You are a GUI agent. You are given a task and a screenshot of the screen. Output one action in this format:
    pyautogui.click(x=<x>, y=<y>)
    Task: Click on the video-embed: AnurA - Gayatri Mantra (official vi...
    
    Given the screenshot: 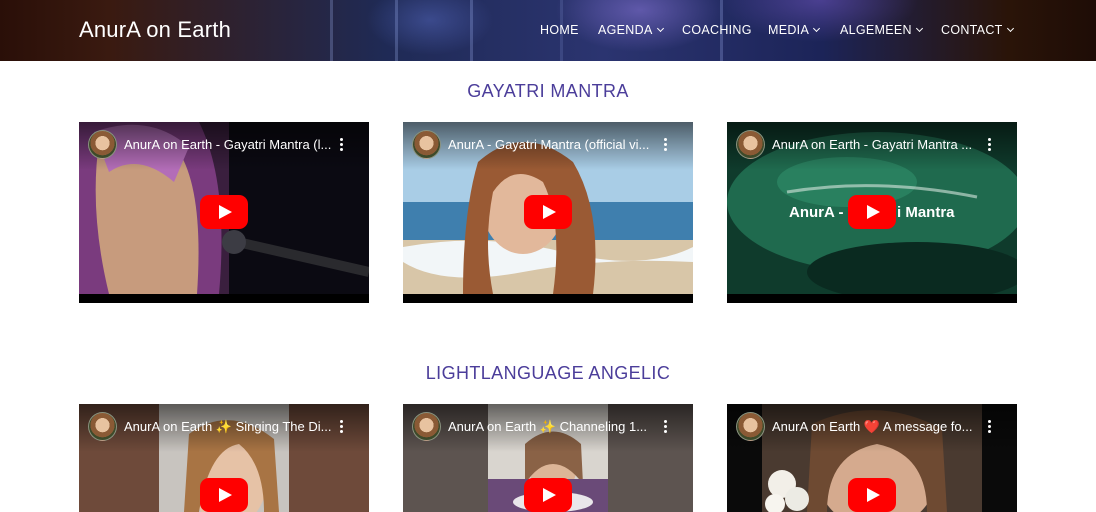 What is the action you would take?
    pyautogui.click(x=548, y=212)
    